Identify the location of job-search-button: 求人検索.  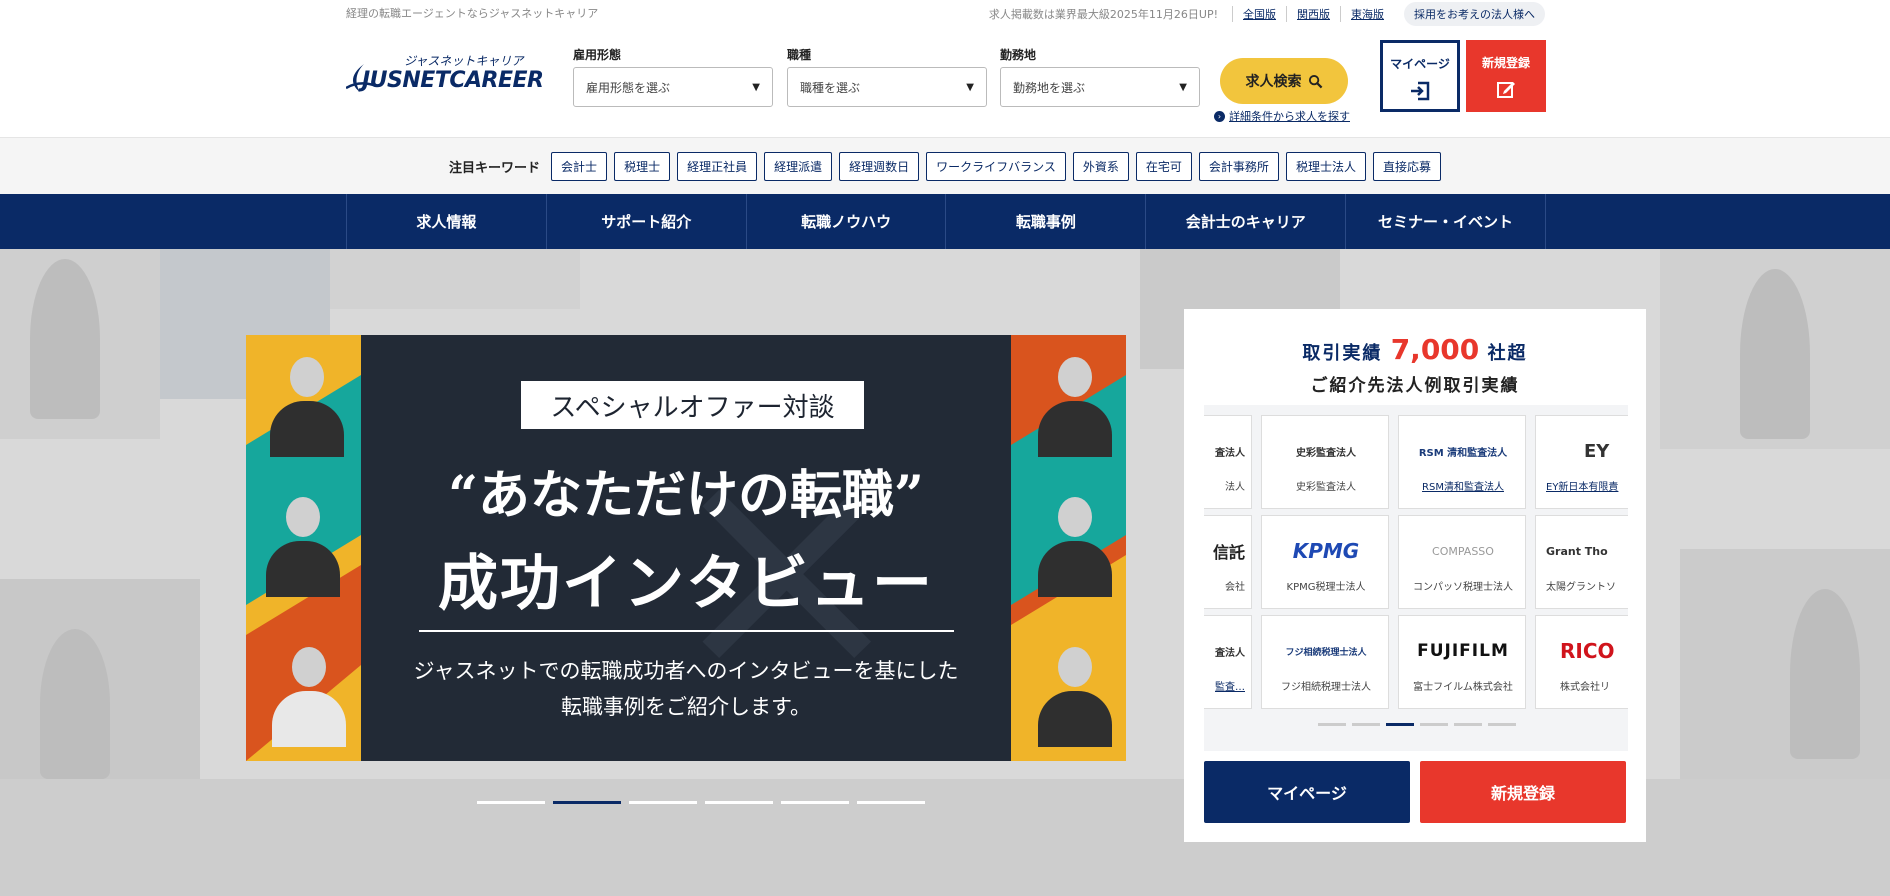
(1284, 81).